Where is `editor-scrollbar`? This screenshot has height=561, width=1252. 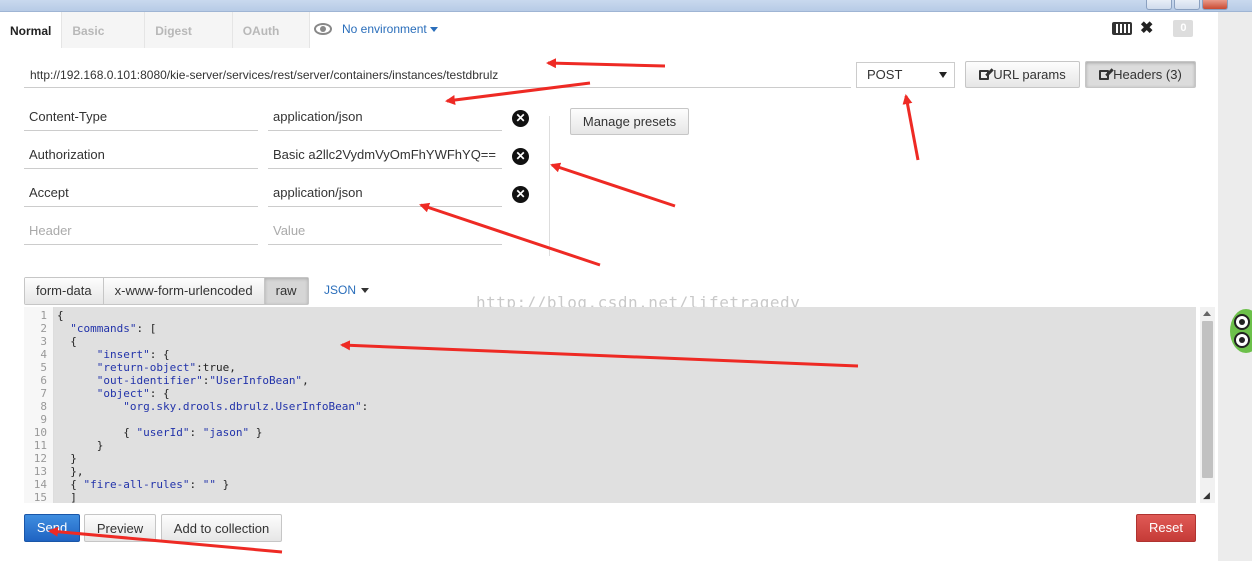
editor-scrollbar is located at coordinates (1207, 405).